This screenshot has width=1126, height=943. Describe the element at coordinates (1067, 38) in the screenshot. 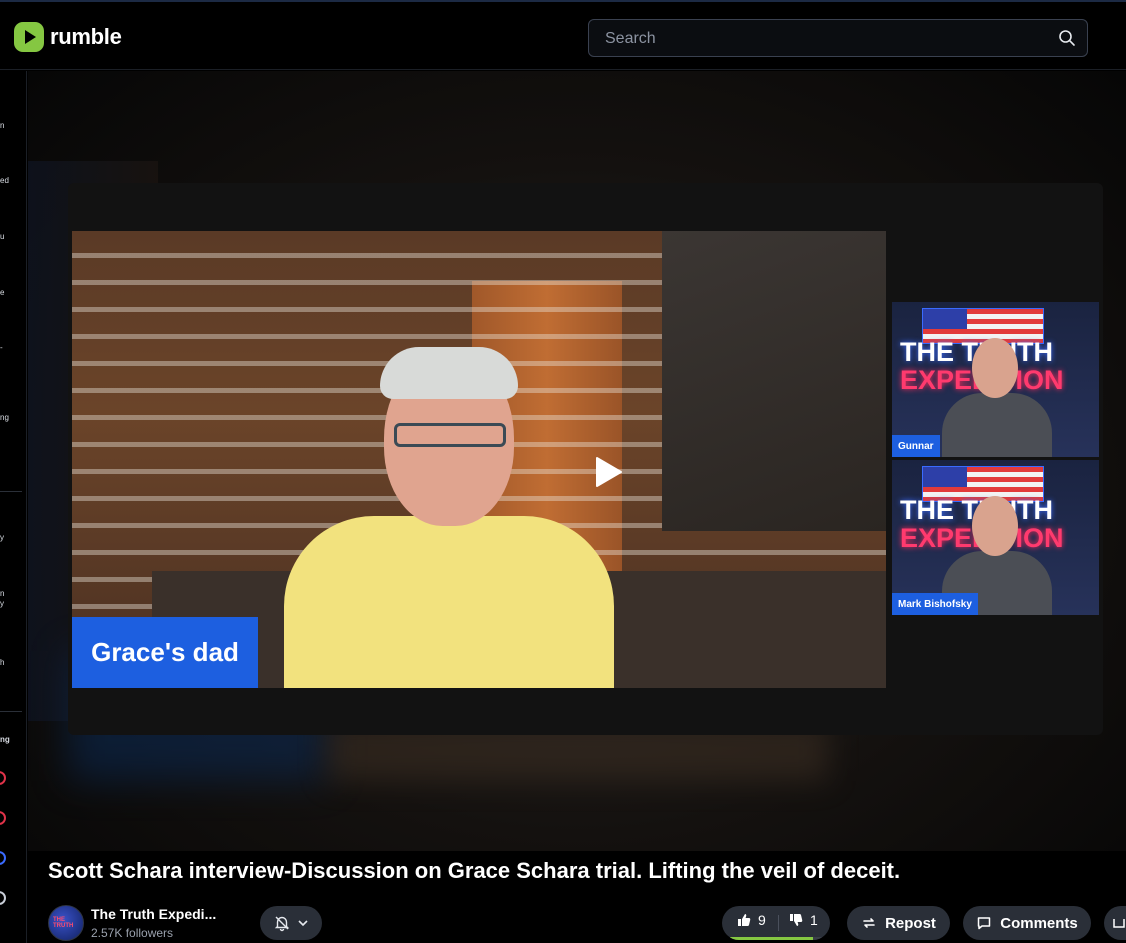

I see `search-icon` at that location.